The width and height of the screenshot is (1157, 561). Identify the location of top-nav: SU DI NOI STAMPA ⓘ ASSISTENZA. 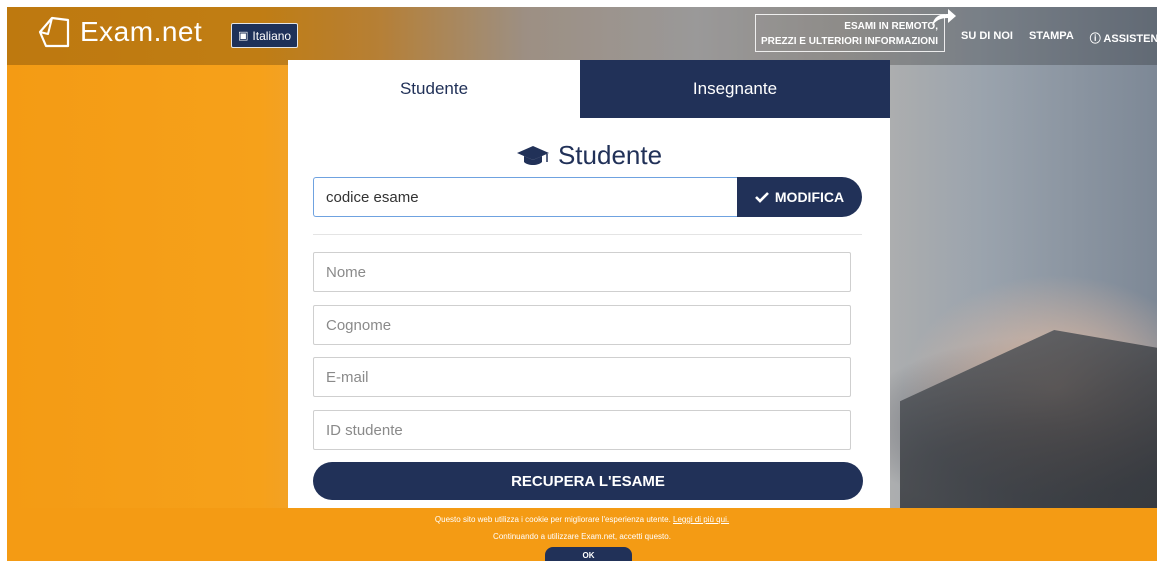
(1059, 38).